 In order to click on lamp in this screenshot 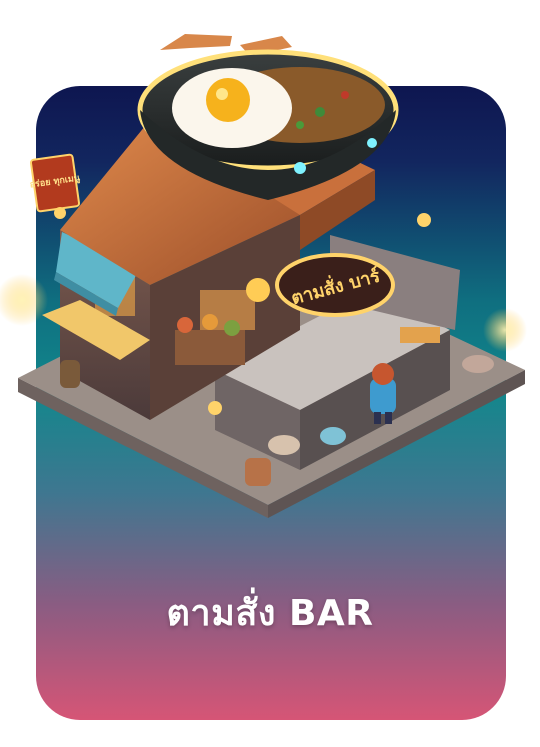, I will do `click(258, 290)`.